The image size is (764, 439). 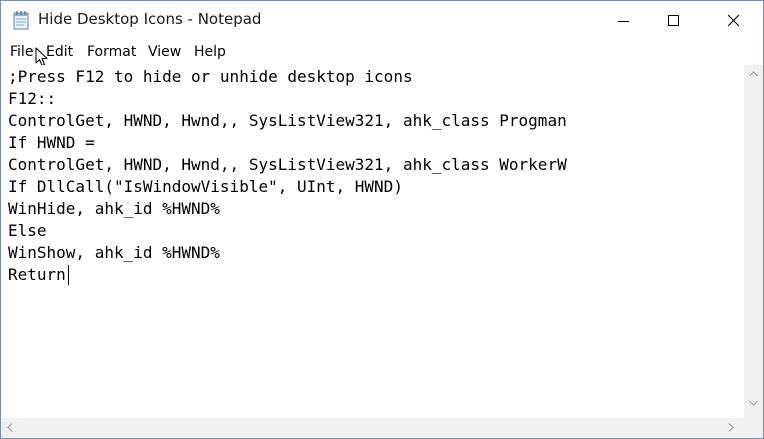 I want to click on menu-bar: File Edit Format View Help, so click(x=382, y=52).